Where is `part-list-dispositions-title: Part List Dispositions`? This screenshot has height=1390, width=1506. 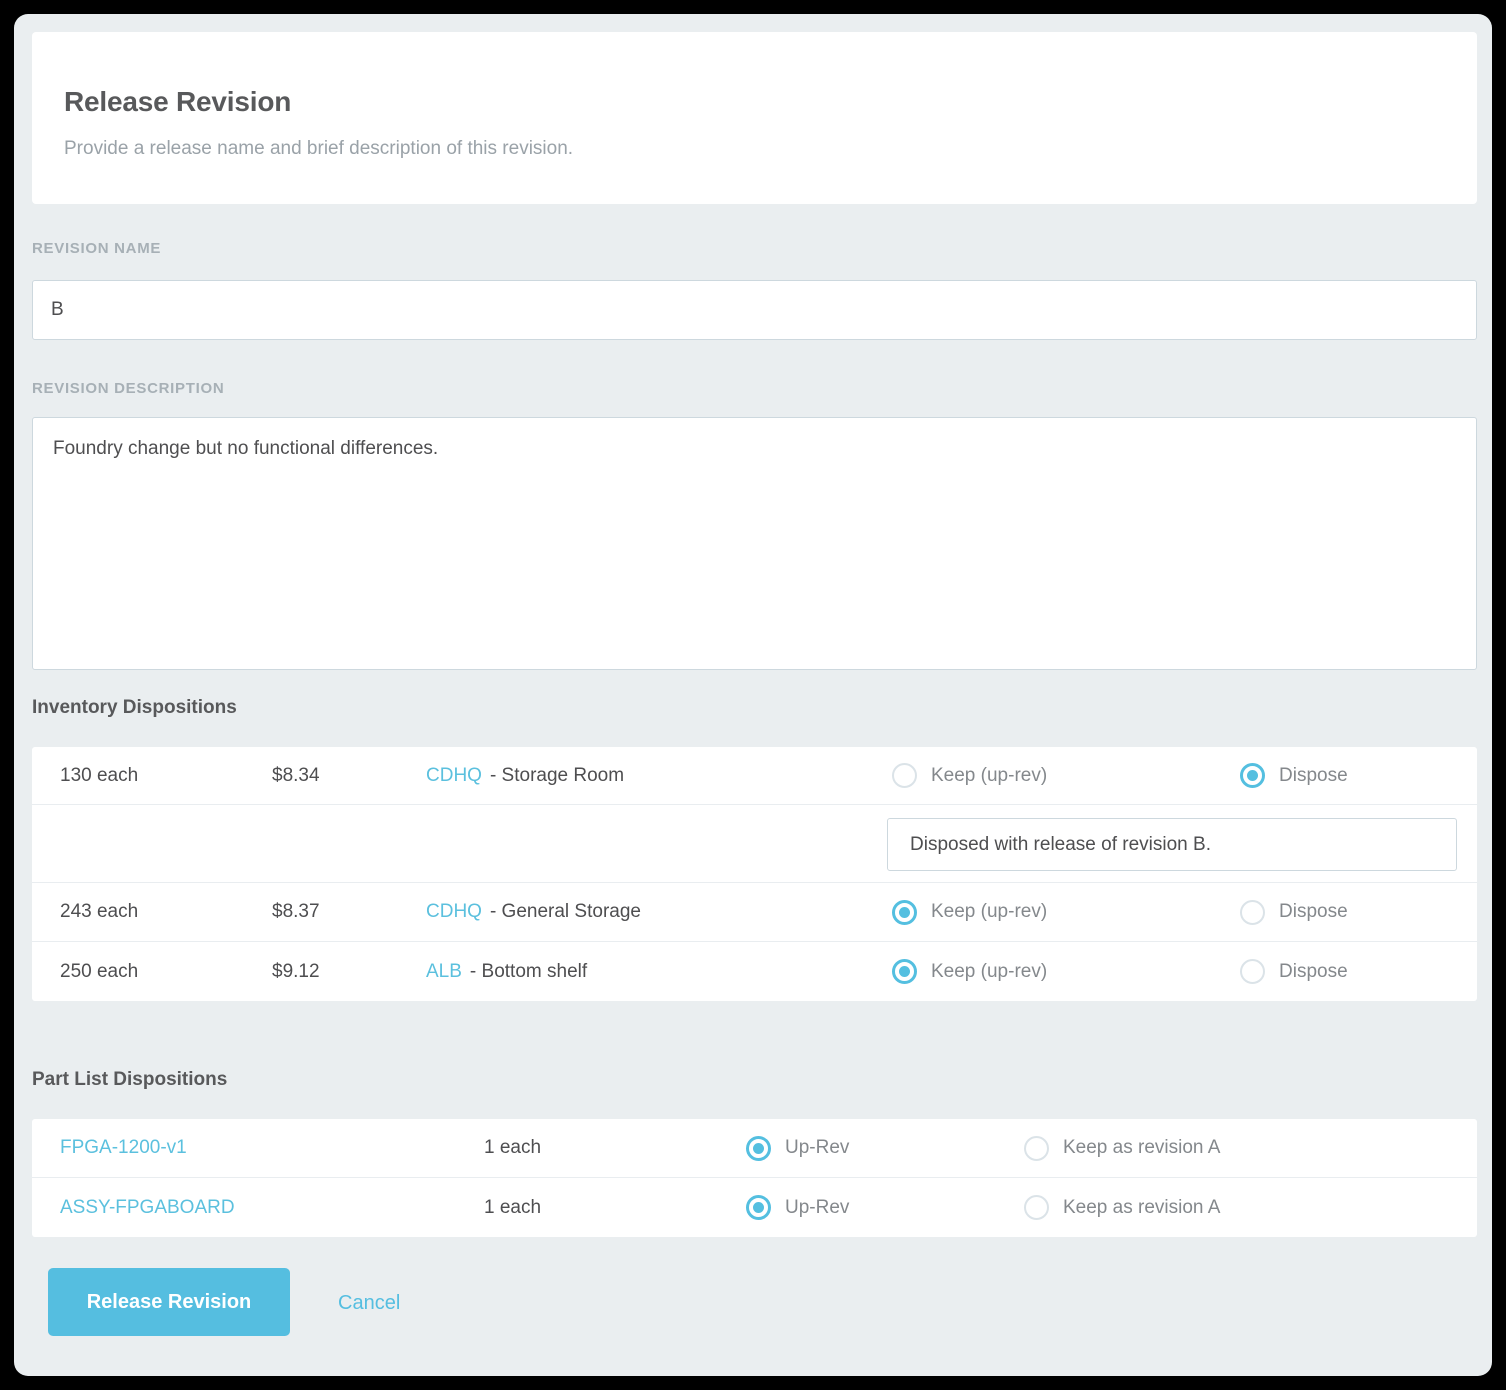 part-list-dispositions-title: Part List Dispositions is located at coordinates (130, 1079).